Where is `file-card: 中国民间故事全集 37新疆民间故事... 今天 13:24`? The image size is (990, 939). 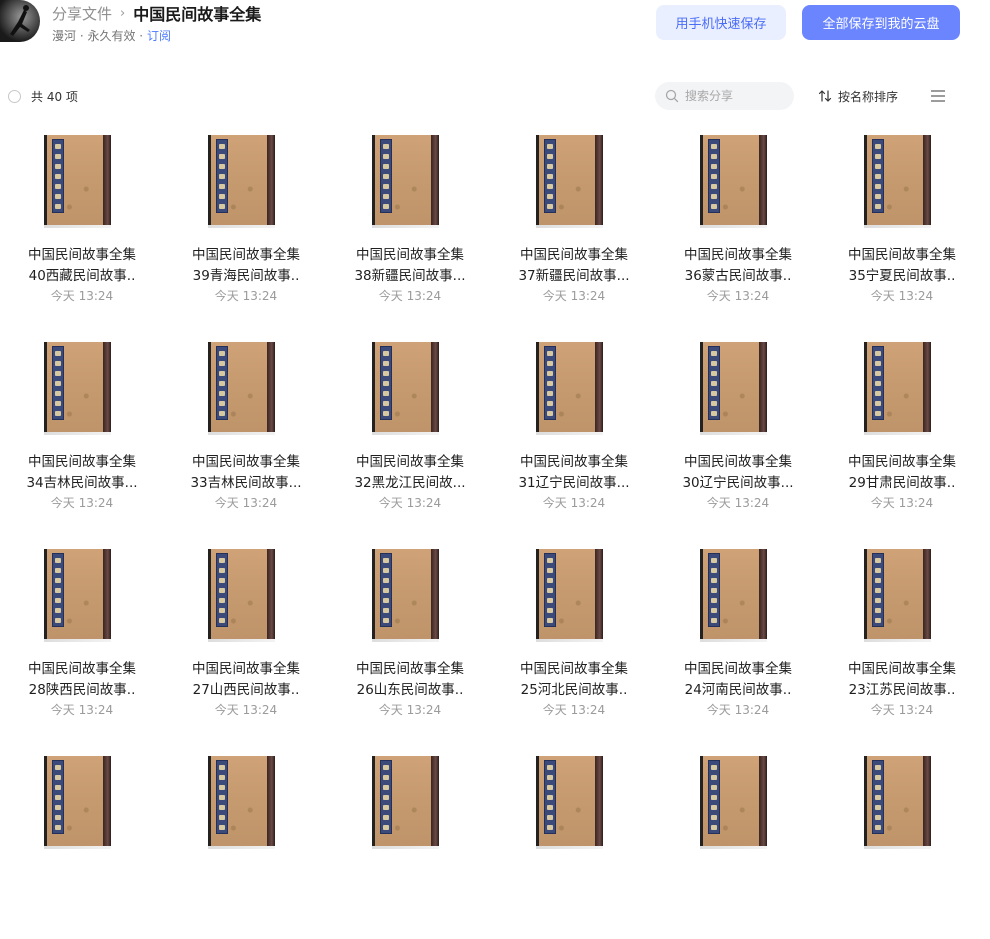
file-card: 中国民间故事全集 37新疆民间故事... 今天 13:24 is located at coordinates (574, 218).